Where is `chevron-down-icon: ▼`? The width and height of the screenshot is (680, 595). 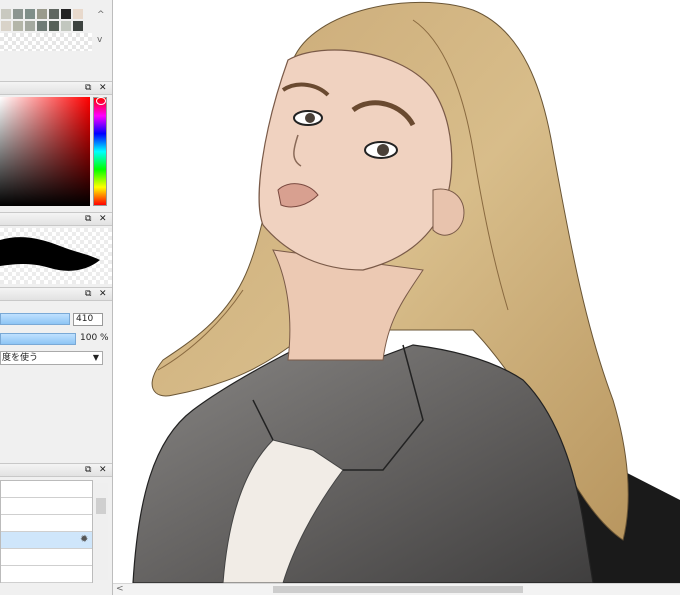 chevron-down-icon: ▼ is located at coordinates (95, 357).